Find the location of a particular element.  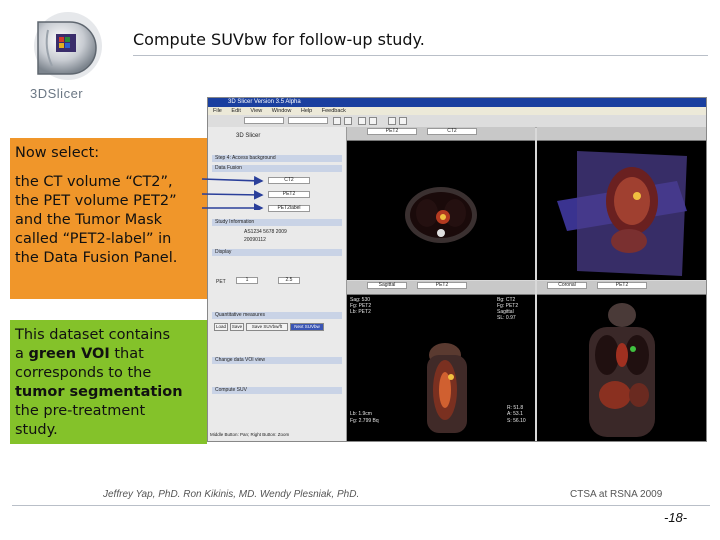

callout-bold: tumor segmentation is located at coordinates (99, 392).